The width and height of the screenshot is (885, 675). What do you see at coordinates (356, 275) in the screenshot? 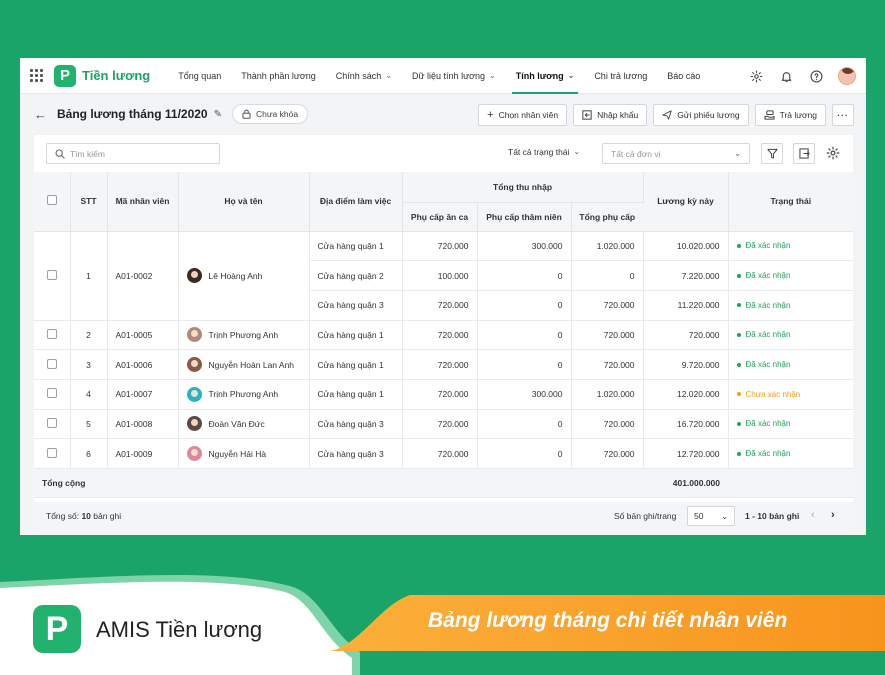
I see `cell-location: Cửa hàng quận 2` at bounding box center [356, 275].